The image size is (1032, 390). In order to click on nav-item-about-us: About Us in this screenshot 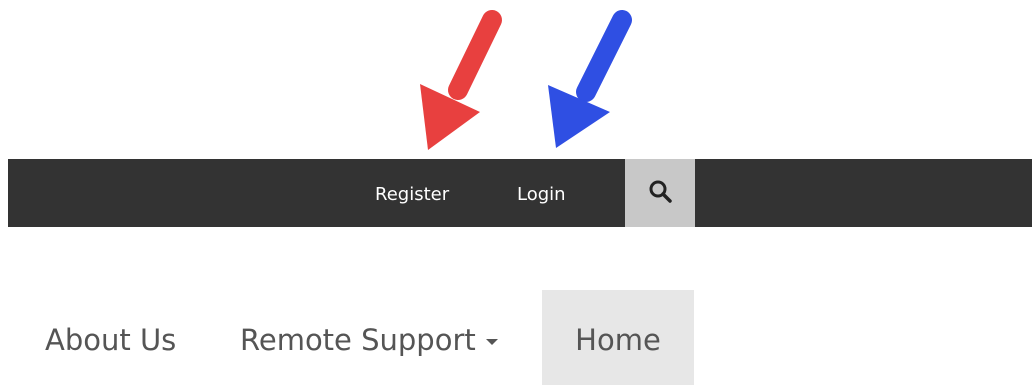, I will do `click(110, 337)`.